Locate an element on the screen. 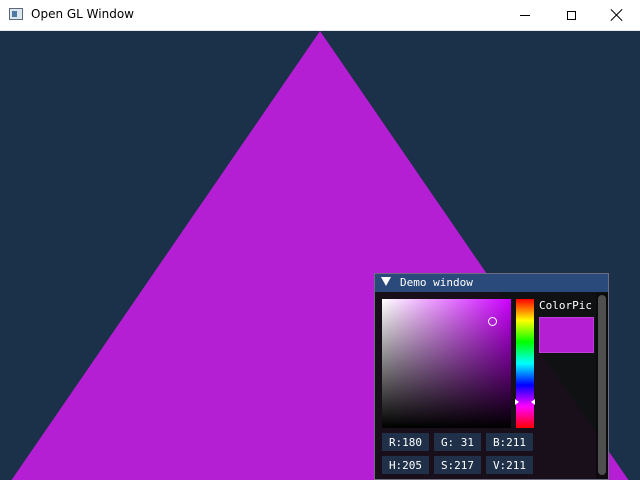 The image size is (640, 480). close-button is located at coordinates (617, 15).